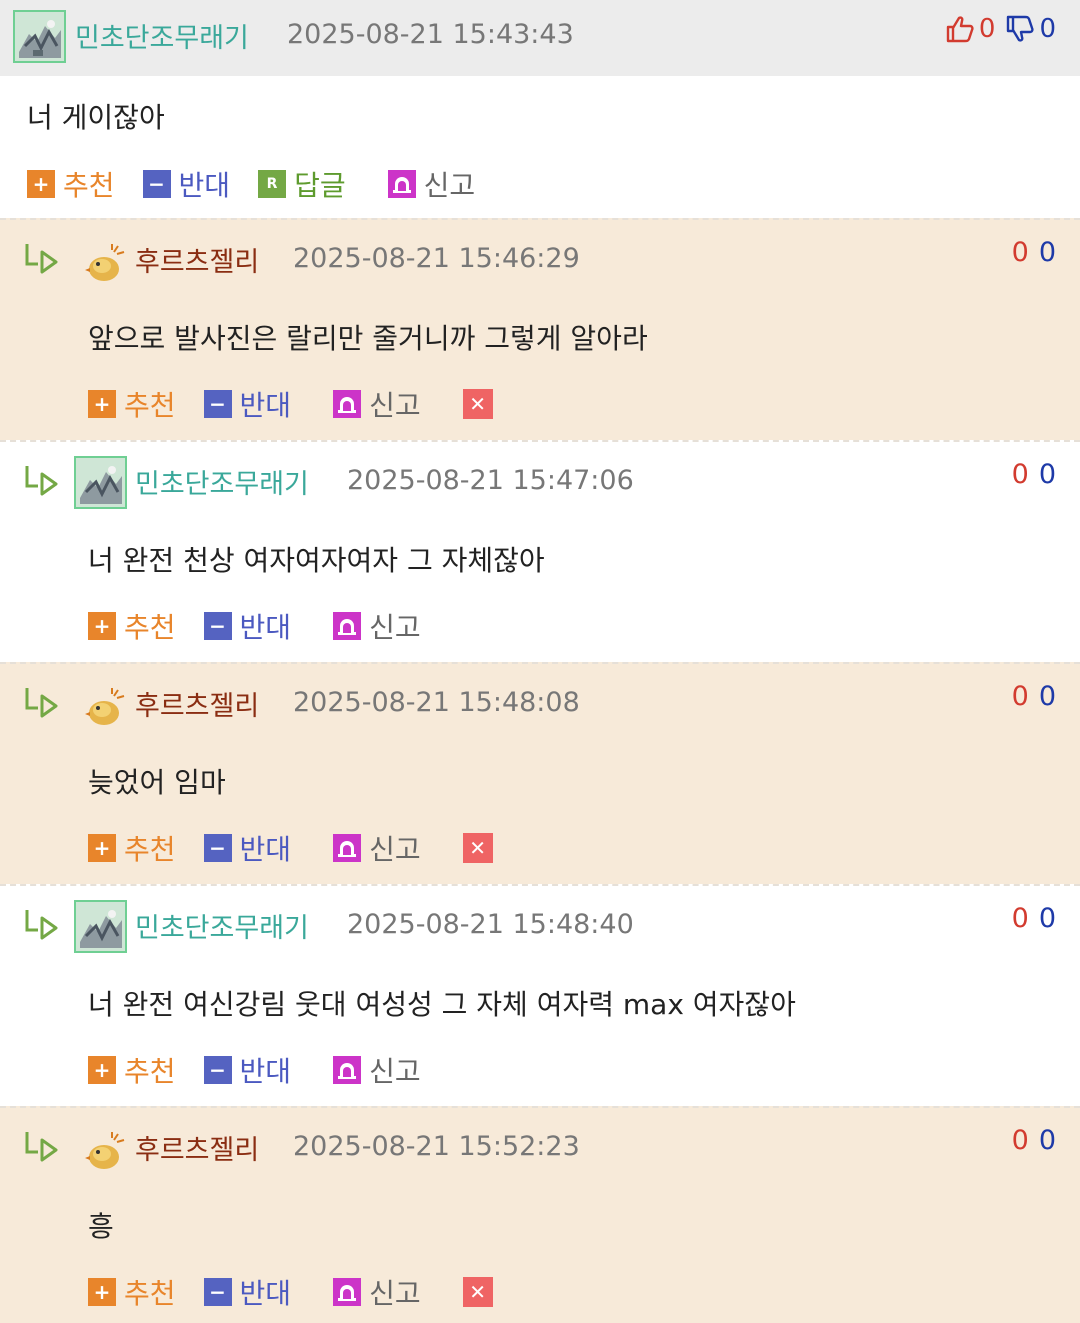 This screenshot has height=1323, width=1080. I want to click on thumbs-down-icon, so click(1020, 29).